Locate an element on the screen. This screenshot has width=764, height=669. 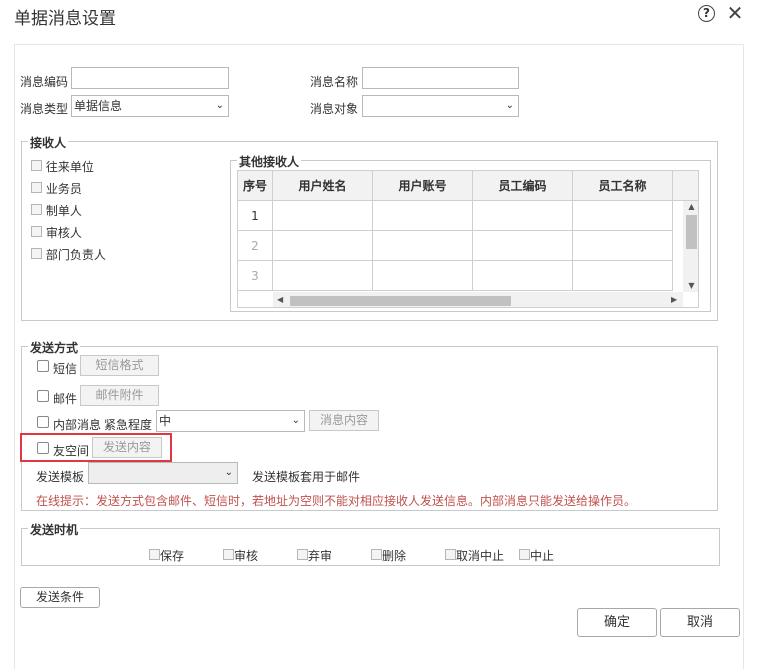
friend-space-checkbox is located at coordinates (43, 448).